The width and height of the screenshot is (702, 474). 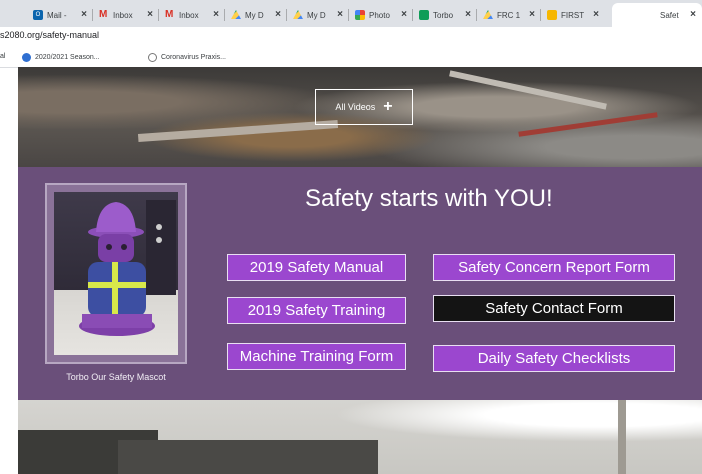 I want to click on all-videos-button: All Videos +, so click(x=364, y=107).